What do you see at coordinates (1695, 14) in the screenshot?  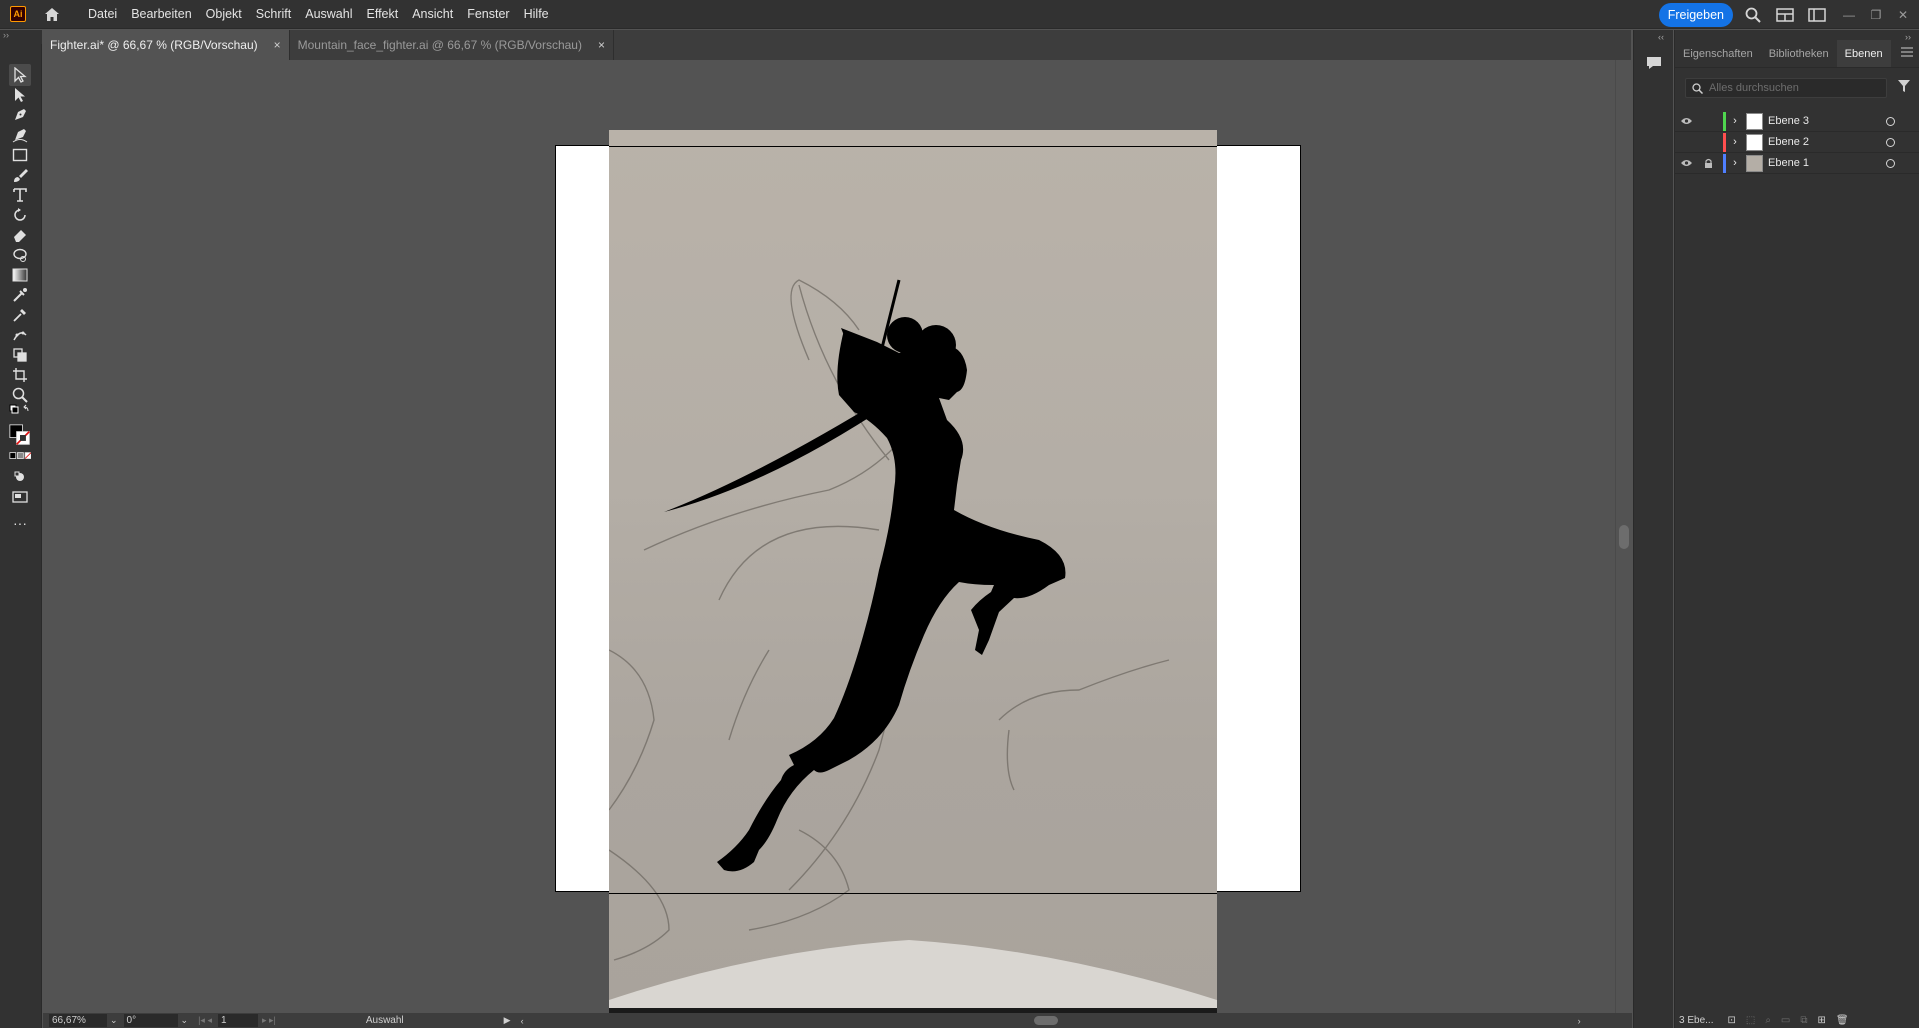 I see `share-button: Freigeben` at bounding box center [1695, 14].